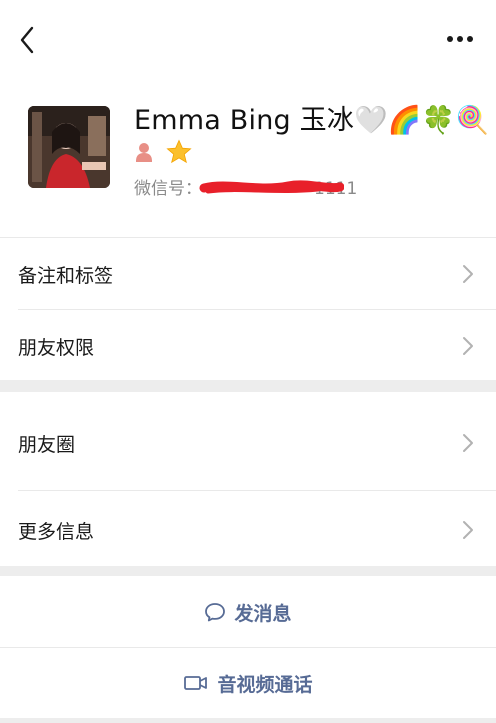 This screenshot has width=496, height=723. I want to click on menu-item-more-info: 更多信息, so click(248, 530).